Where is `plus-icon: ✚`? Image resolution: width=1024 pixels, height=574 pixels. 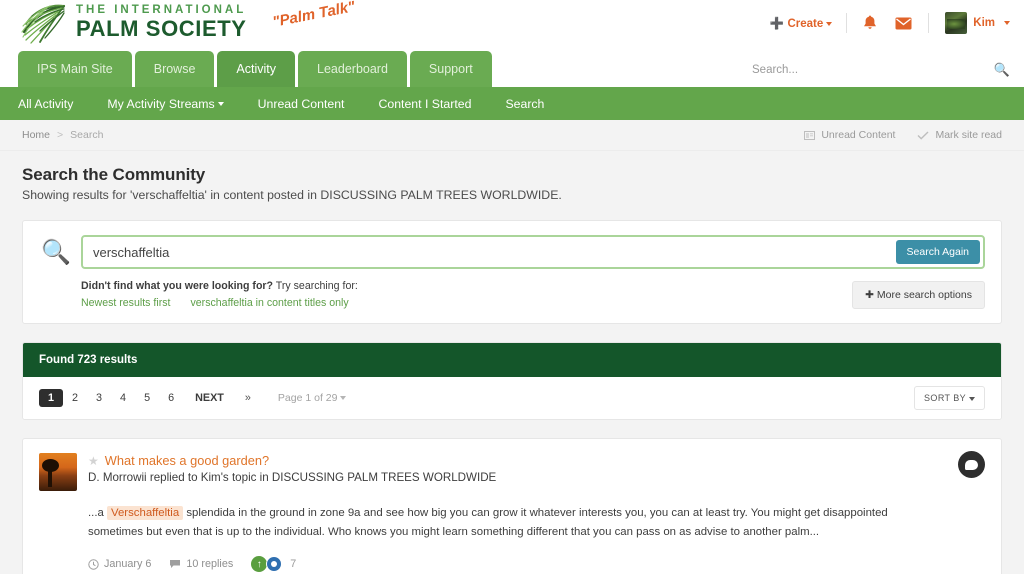
plus-icon: ✚ is located at coordinates (869, 295).